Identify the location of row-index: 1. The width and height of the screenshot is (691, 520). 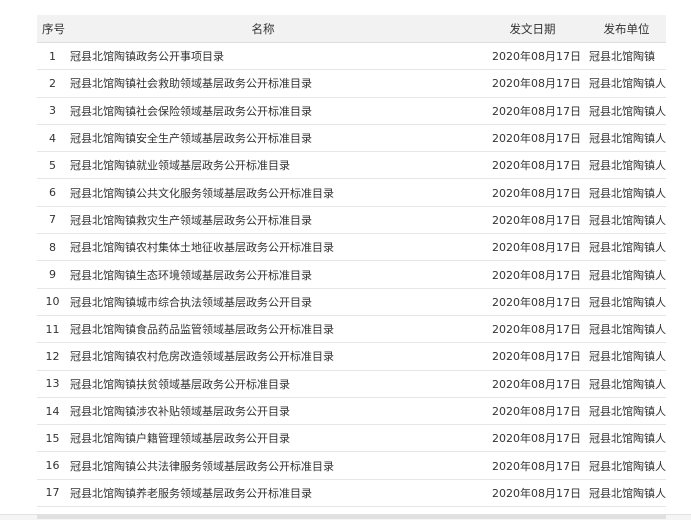
(52, 56).